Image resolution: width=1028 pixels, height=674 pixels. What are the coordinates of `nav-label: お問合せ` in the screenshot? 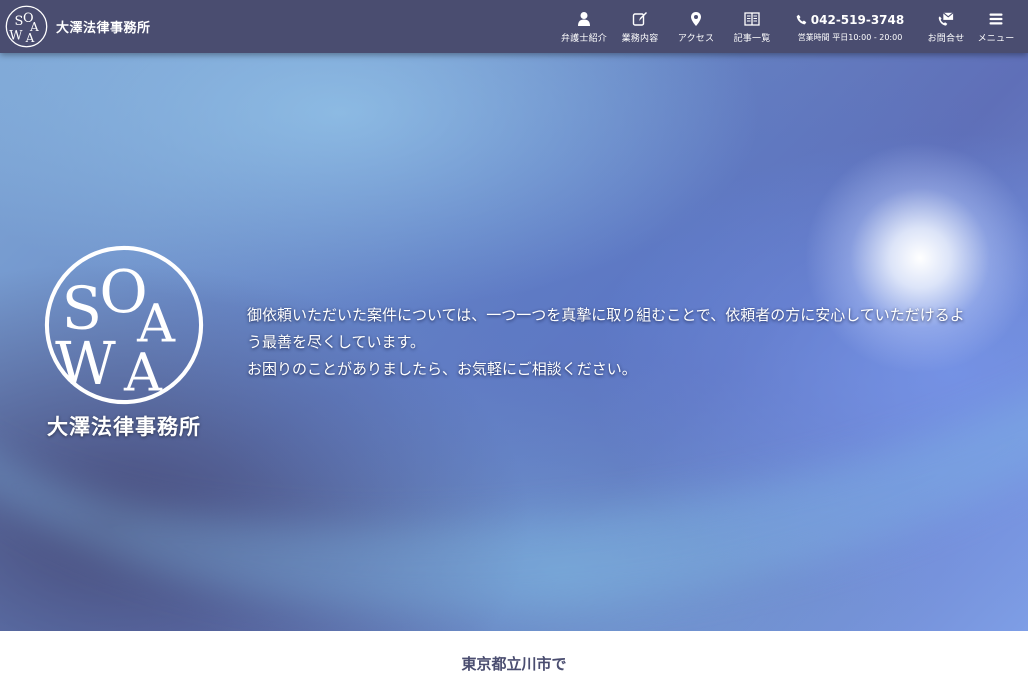 It's located at (946, 39).